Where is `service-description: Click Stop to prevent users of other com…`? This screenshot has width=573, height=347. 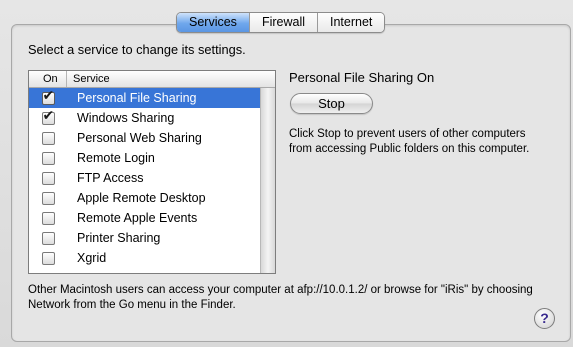
service-description: Click Stop to prevent users of other com… is located at coordinates (409, 141).